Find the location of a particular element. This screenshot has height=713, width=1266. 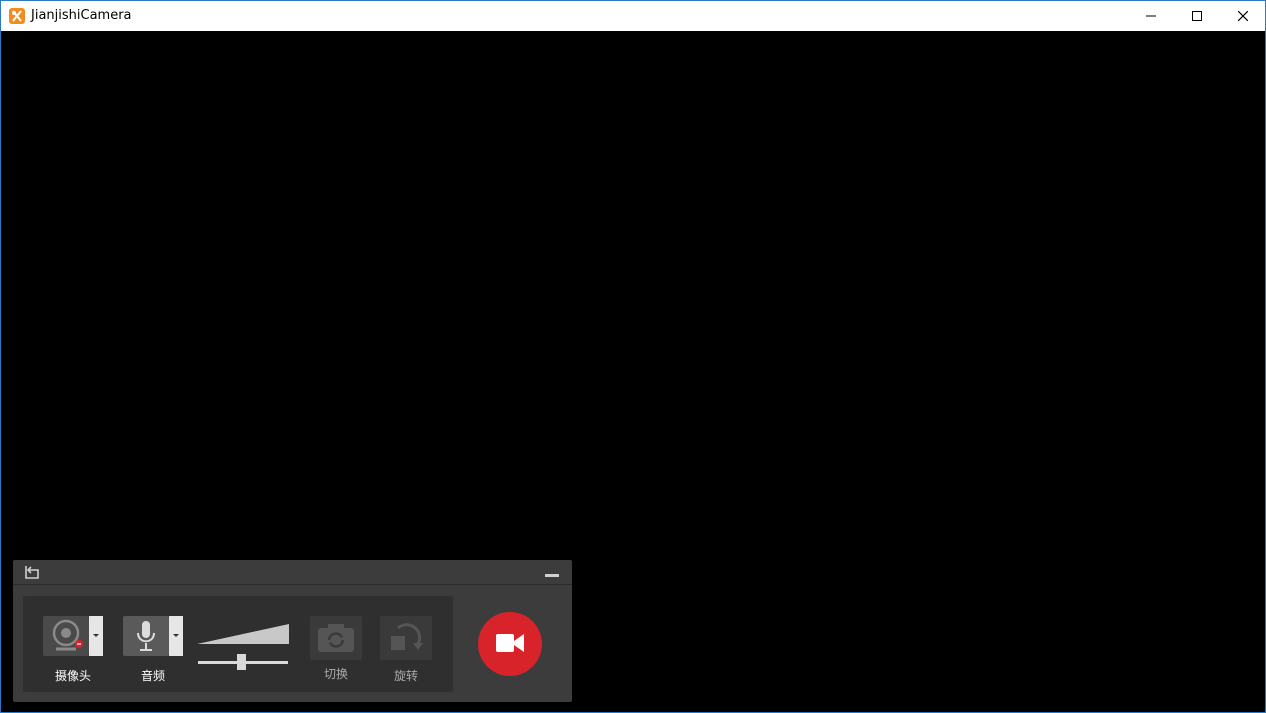

audio-button is located at coordinates (146, 636).